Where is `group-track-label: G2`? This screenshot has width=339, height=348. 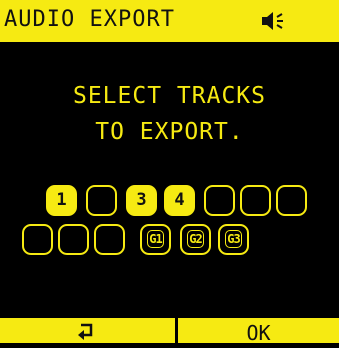 group-track-label: G2 is located at coordinates (195, 239).